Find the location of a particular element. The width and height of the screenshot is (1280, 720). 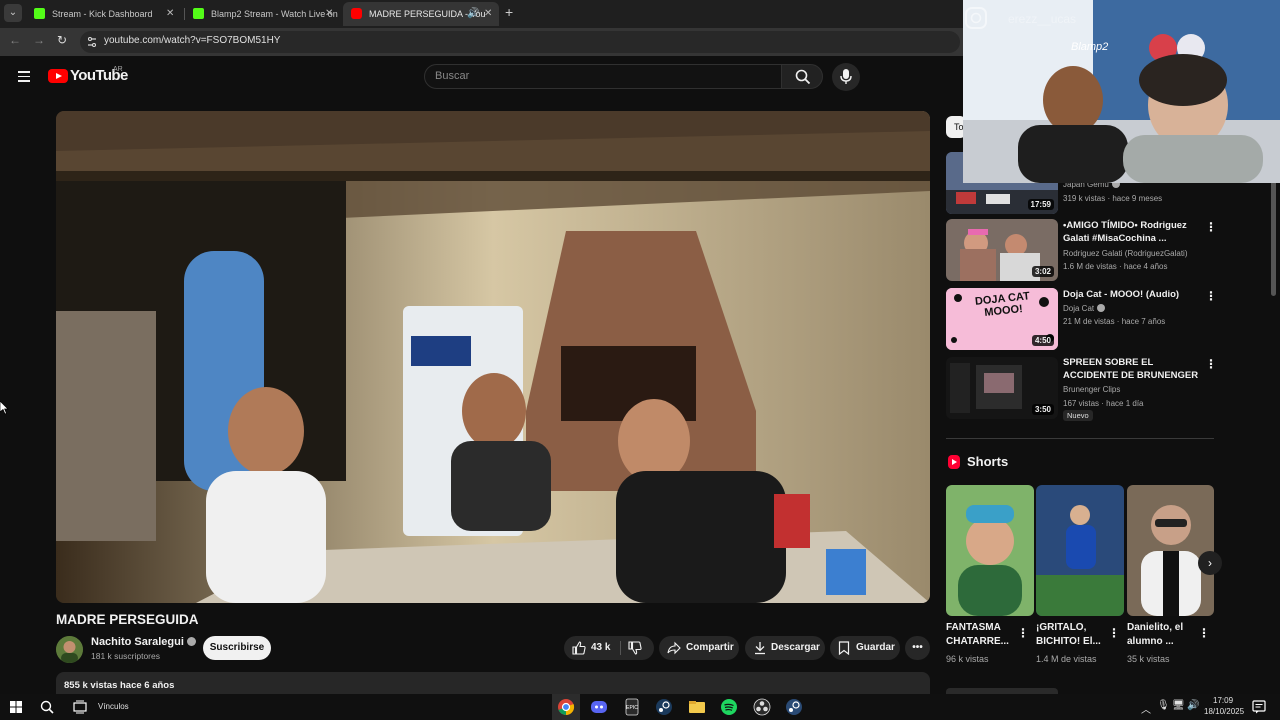

spotify-icon is located at coordinates (729, 707).